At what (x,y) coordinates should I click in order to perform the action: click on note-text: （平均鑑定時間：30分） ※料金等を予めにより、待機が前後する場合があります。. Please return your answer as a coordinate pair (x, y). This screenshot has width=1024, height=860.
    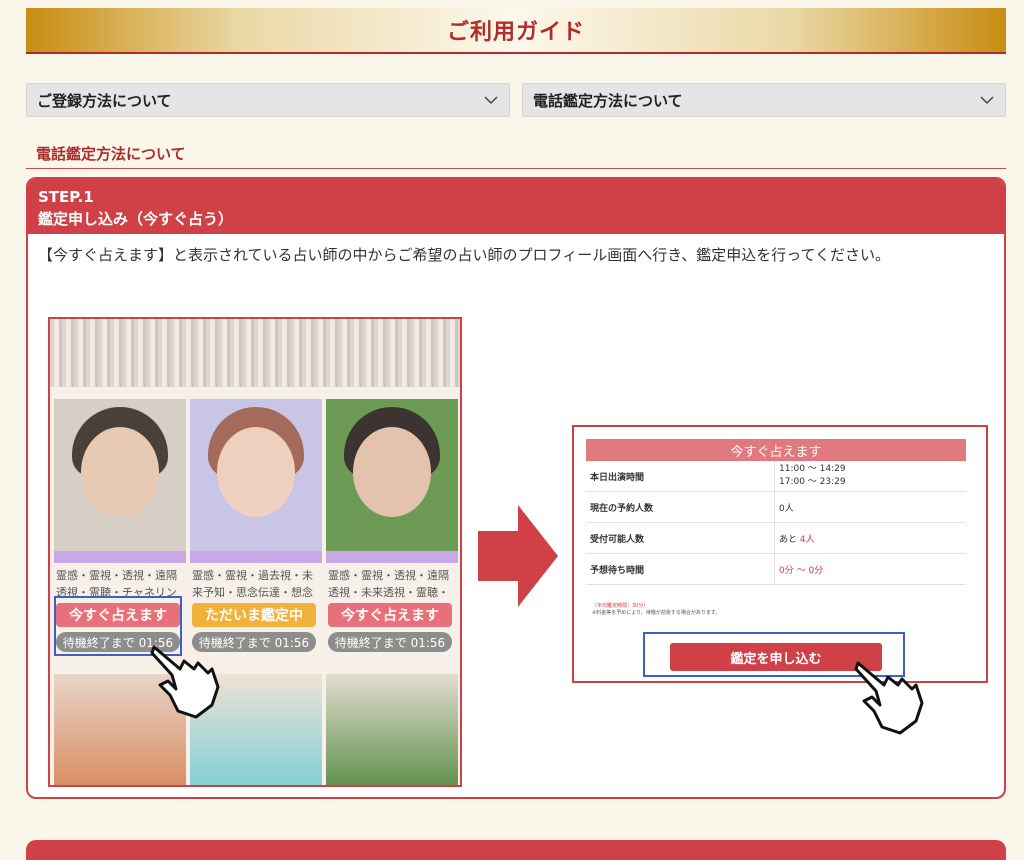
    Looking at the image, I should click on (656, 609).